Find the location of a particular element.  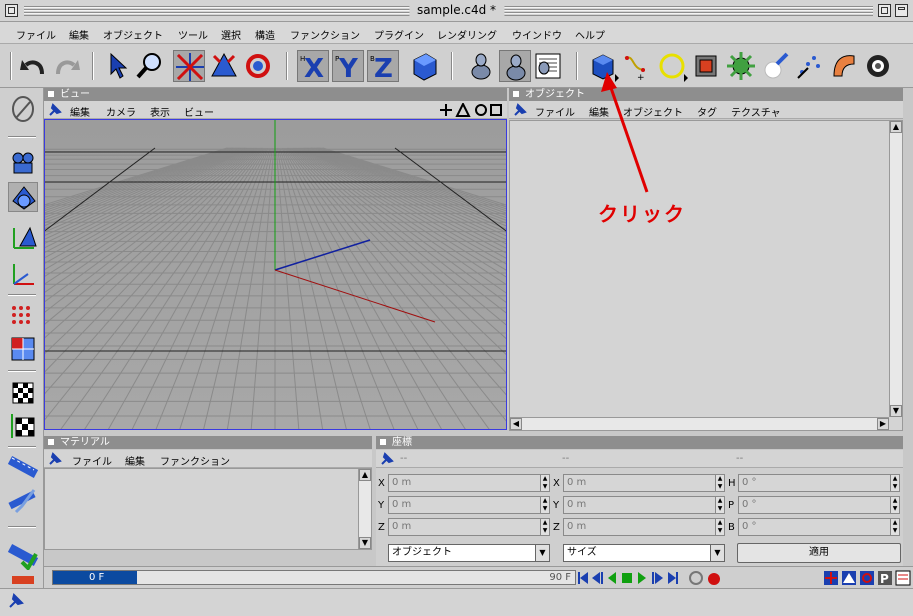

rot-b-field: 0 ° ▲ ▼ is located at coordinates (819, 527).